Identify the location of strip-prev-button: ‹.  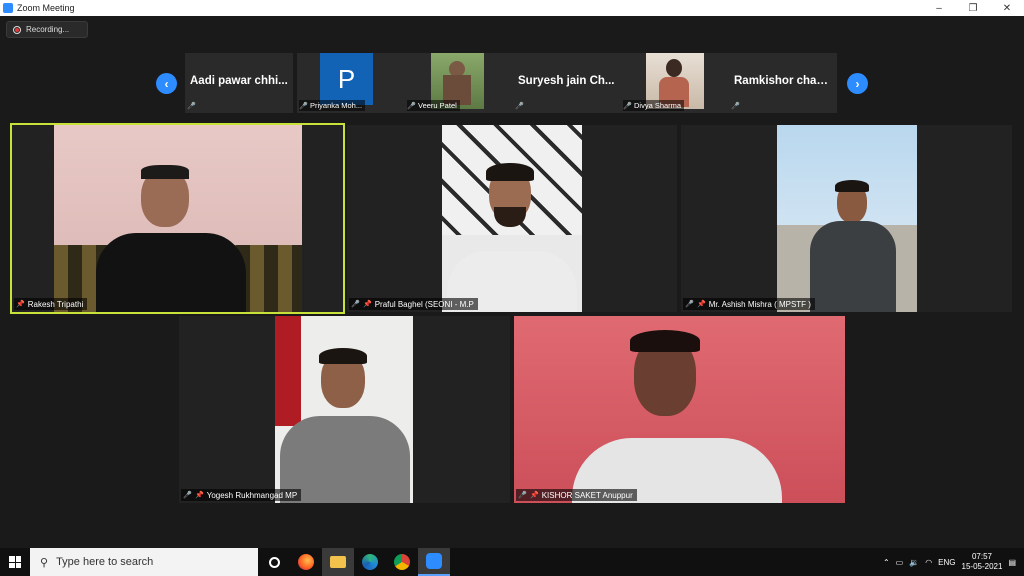
(166, 83).